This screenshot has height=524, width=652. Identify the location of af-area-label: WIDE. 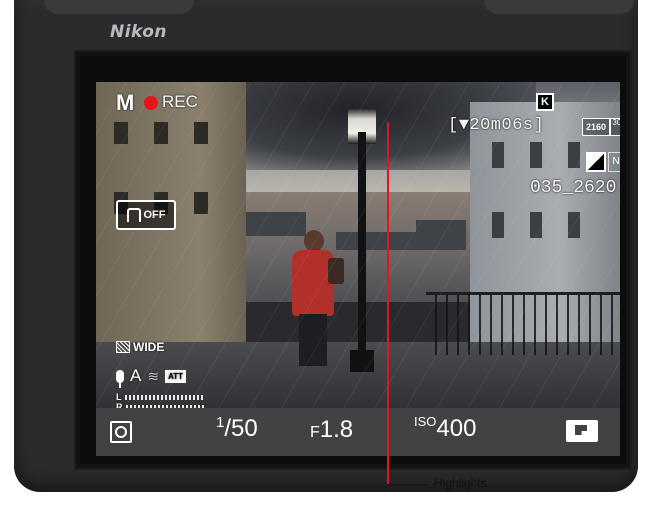
(149, 347).